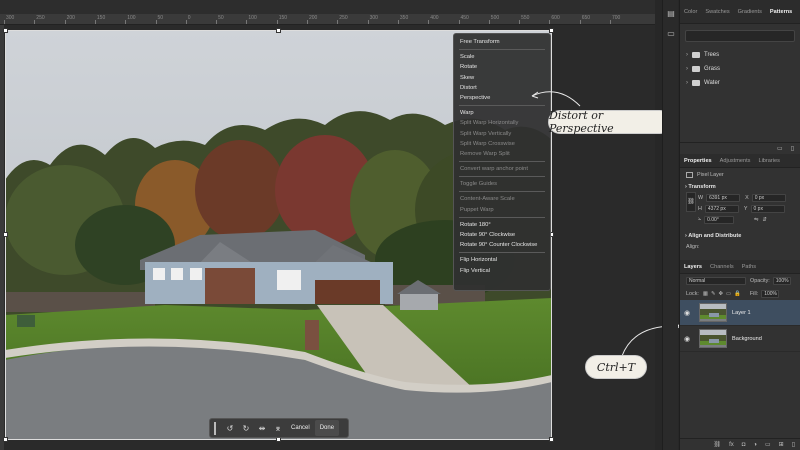 The width and height of the screenshot is (800, 450). I want to click on tab-properties: Properties, so click(698, 161).